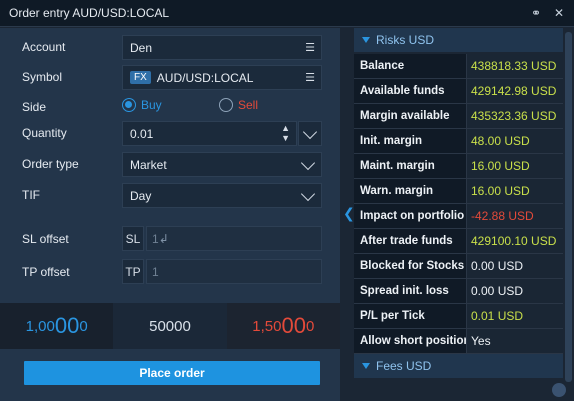 This screenshot has width=574, height=401. I want to click on risk-row: Available funds 429142.98 USD, so click(458, 91).